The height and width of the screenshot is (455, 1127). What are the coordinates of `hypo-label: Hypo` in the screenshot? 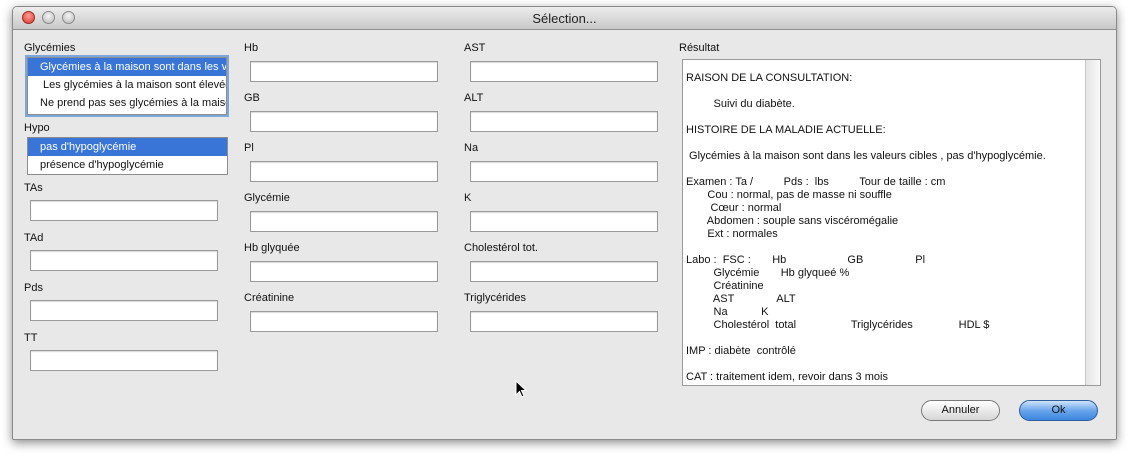 It's located at (37, 128).